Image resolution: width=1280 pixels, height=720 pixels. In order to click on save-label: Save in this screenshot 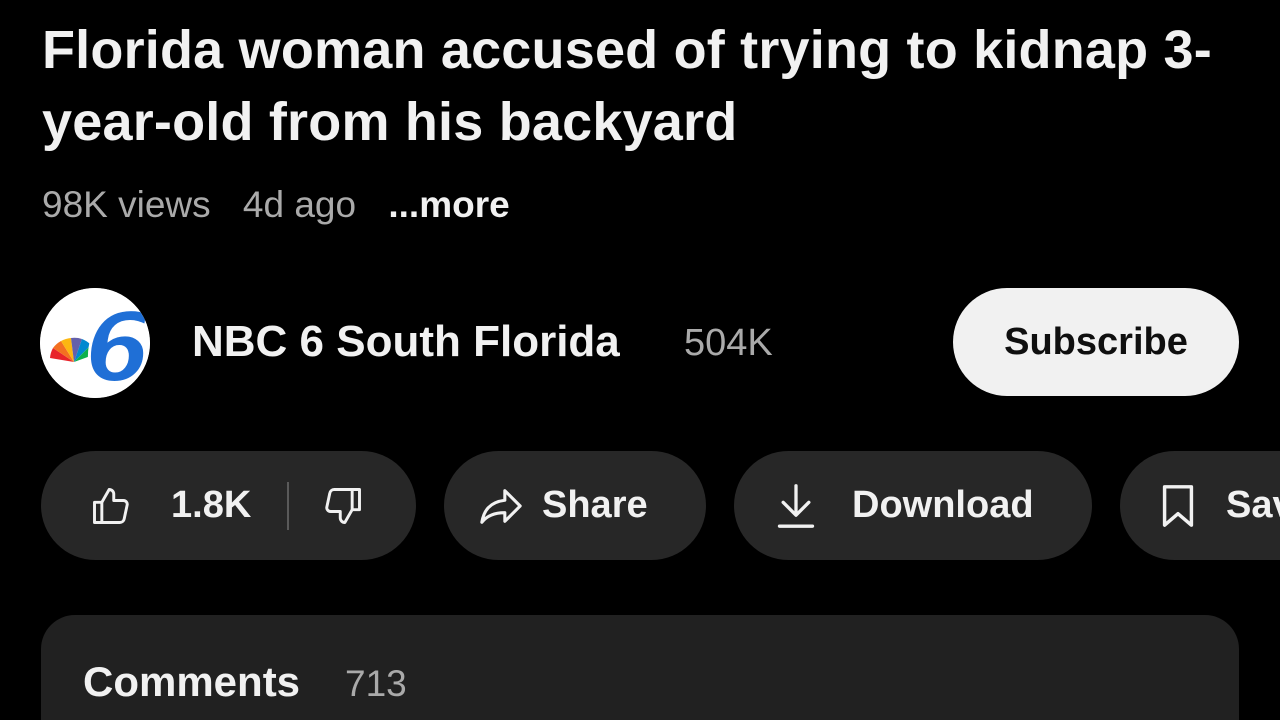, I will do `click(1253, 505)`.